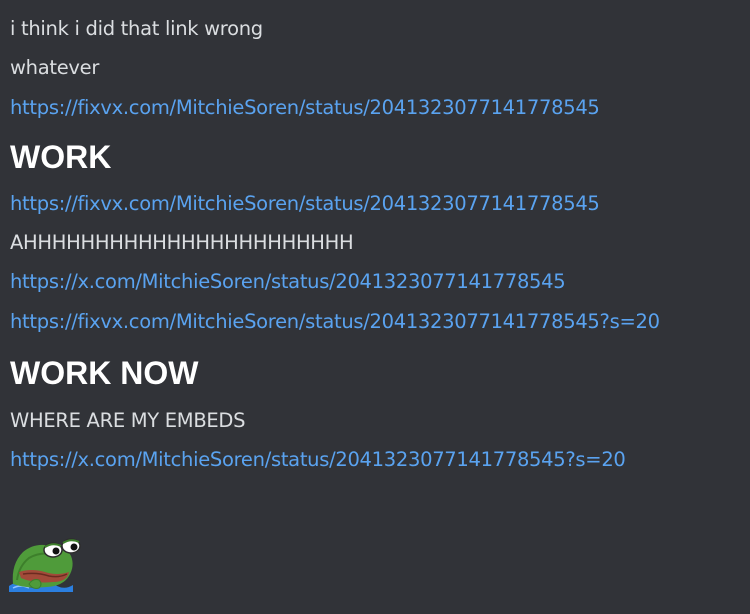 The height and width of the screenshot is (614, 750). I want to click on message-text: AHHHHHHHHHHHHHHHHHHHHHHH, so click(182, 243).